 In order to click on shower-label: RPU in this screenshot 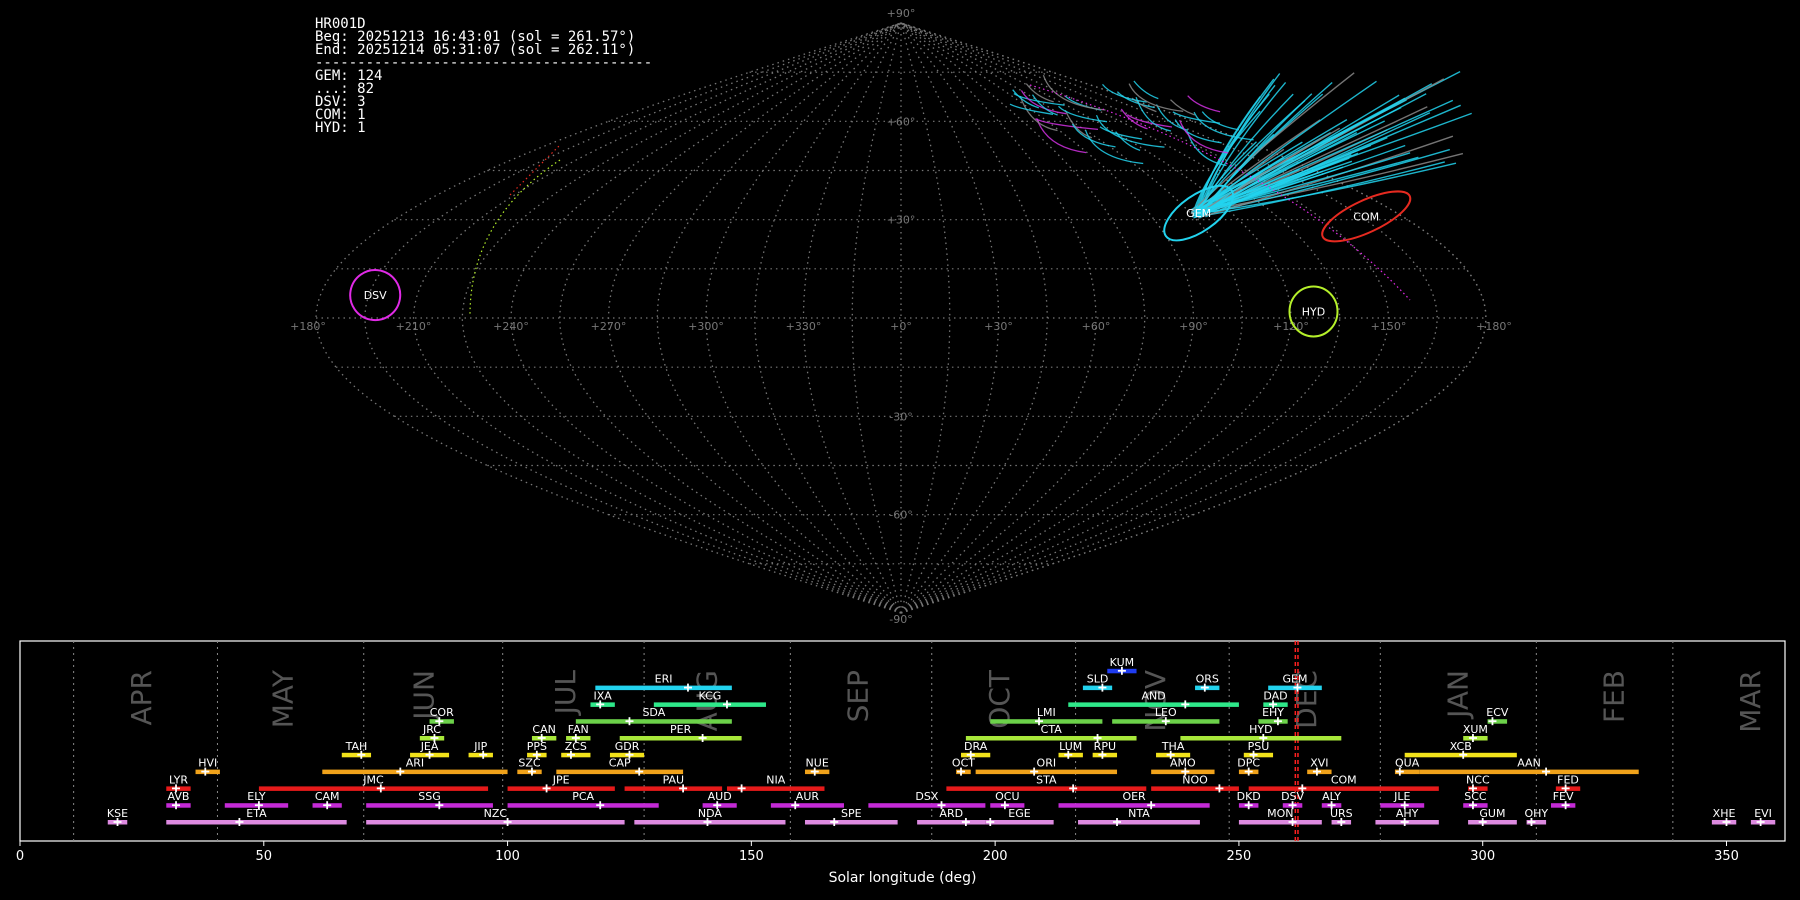, I will do `click(1105, 746)`.